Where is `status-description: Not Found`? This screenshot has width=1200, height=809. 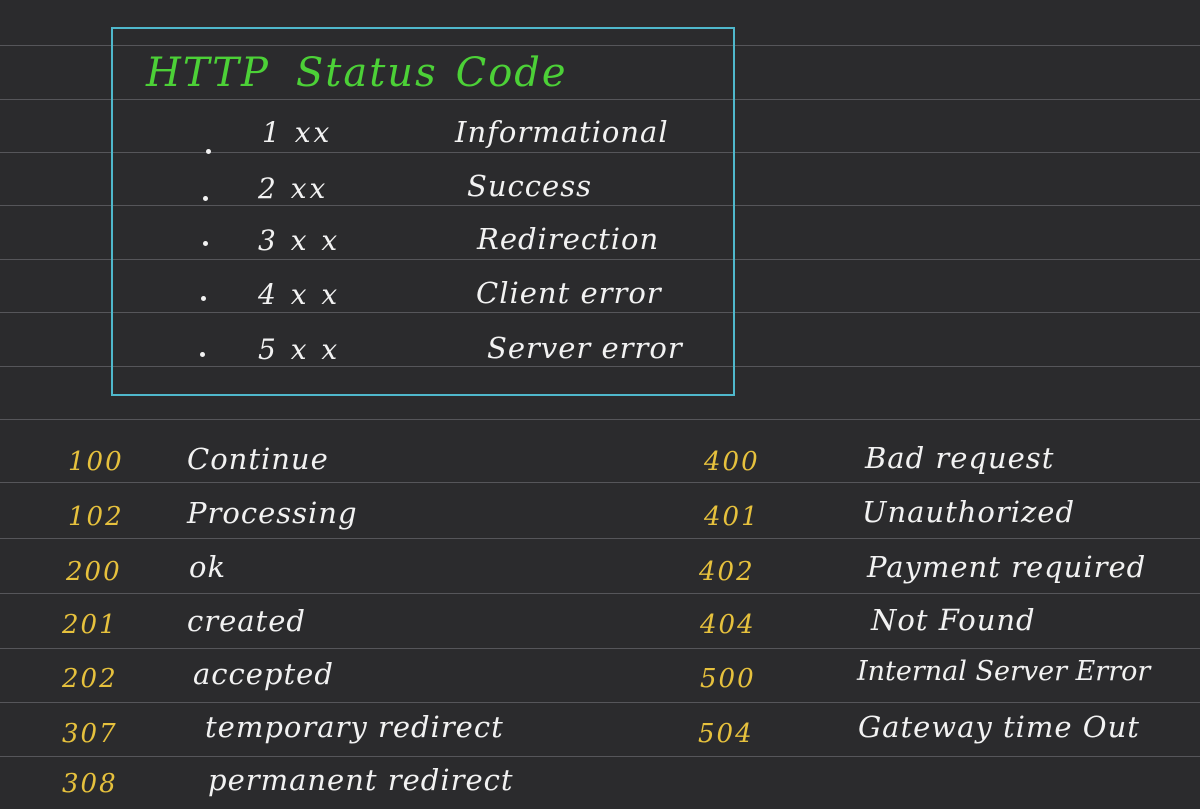
status-description: Not Found is located at coordinates (953, 620).